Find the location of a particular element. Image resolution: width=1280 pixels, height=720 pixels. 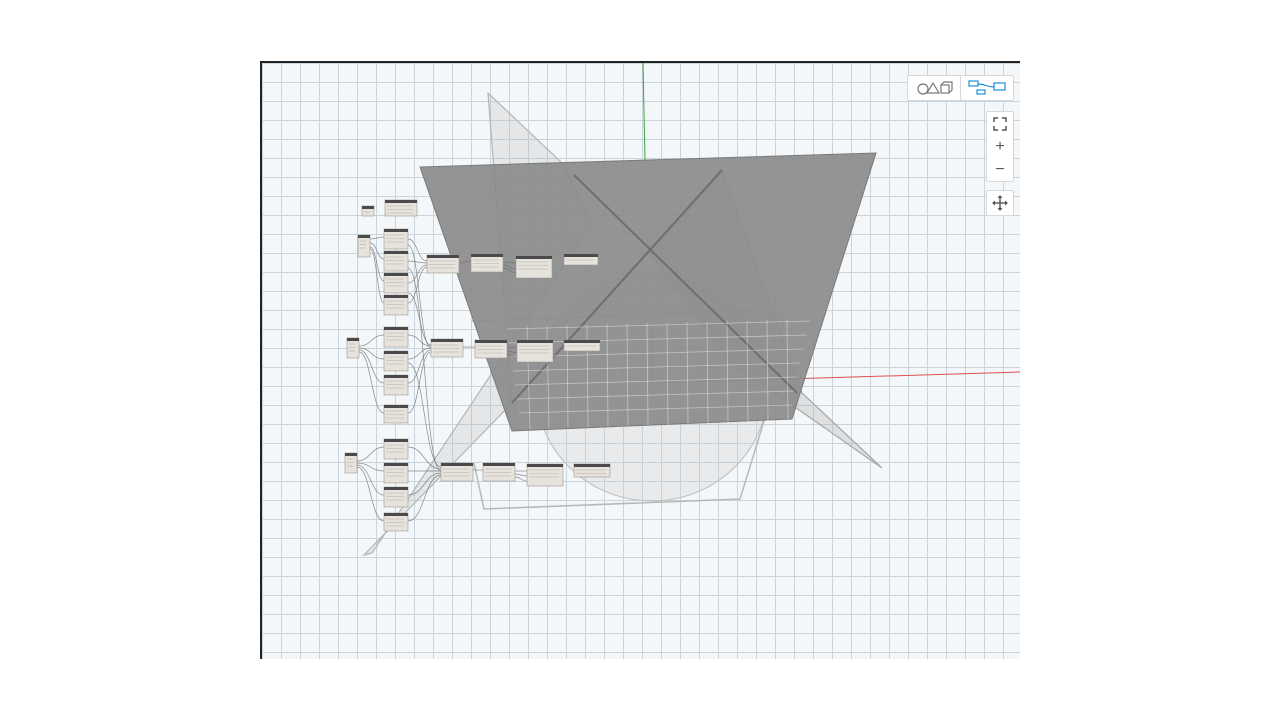

zoom-out-button: − is located at coordinates (1000, 169).